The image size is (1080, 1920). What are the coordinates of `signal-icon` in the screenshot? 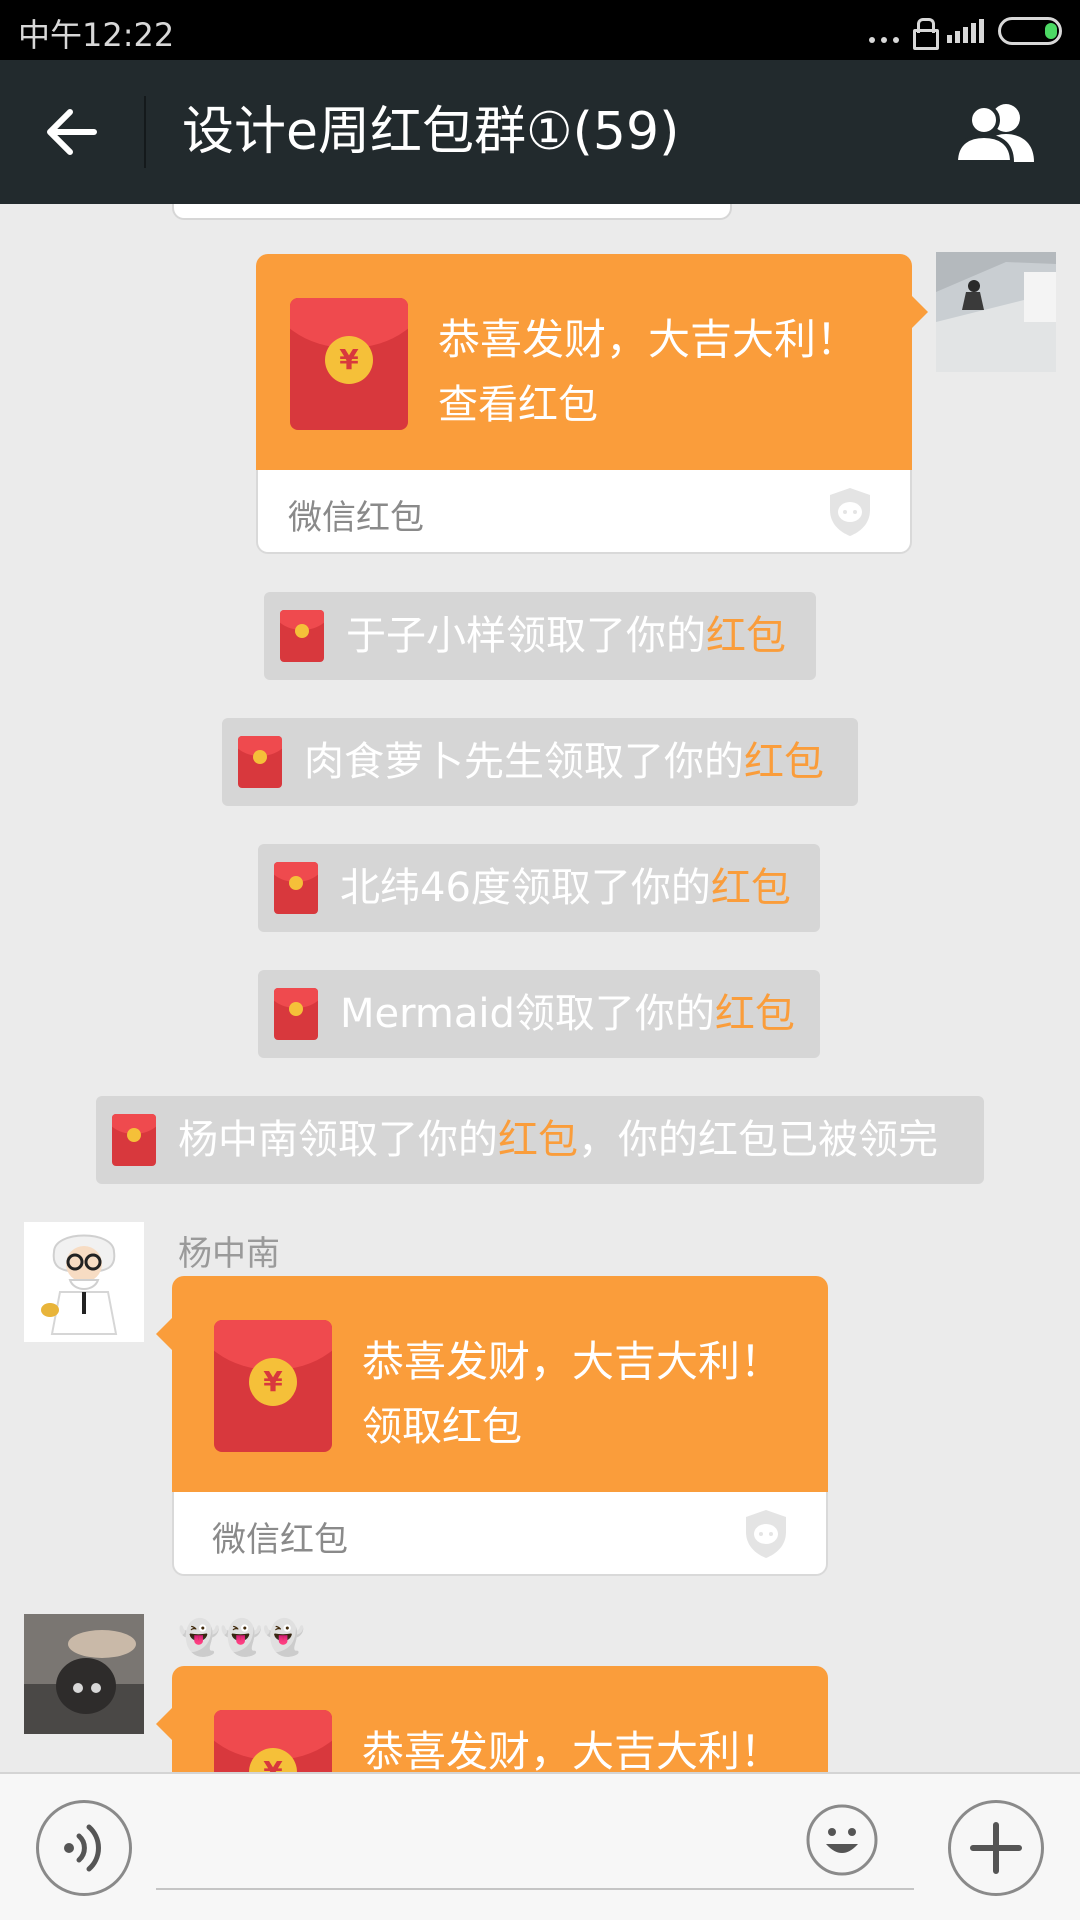 It's located at (965, 31).